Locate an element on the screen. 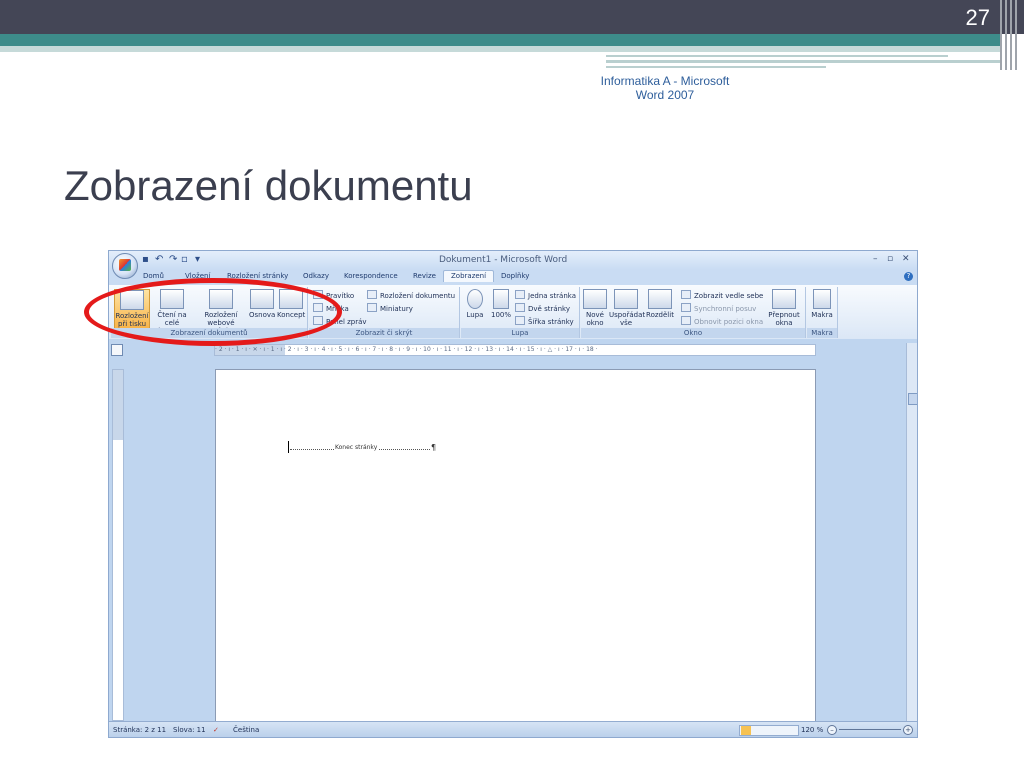 This screenshot has height=768, width=1024. tab-odkazy: Odkazy is located at coordinates (316, 276).